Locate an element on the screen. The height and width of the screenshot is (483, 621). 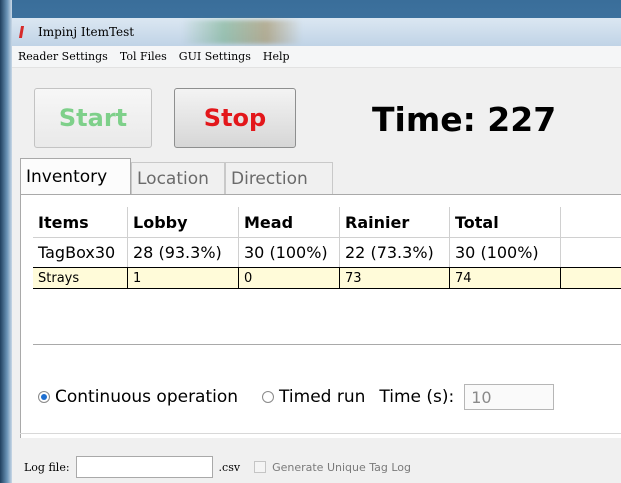
table-cell: 0 is located at coordinates (289, 278).